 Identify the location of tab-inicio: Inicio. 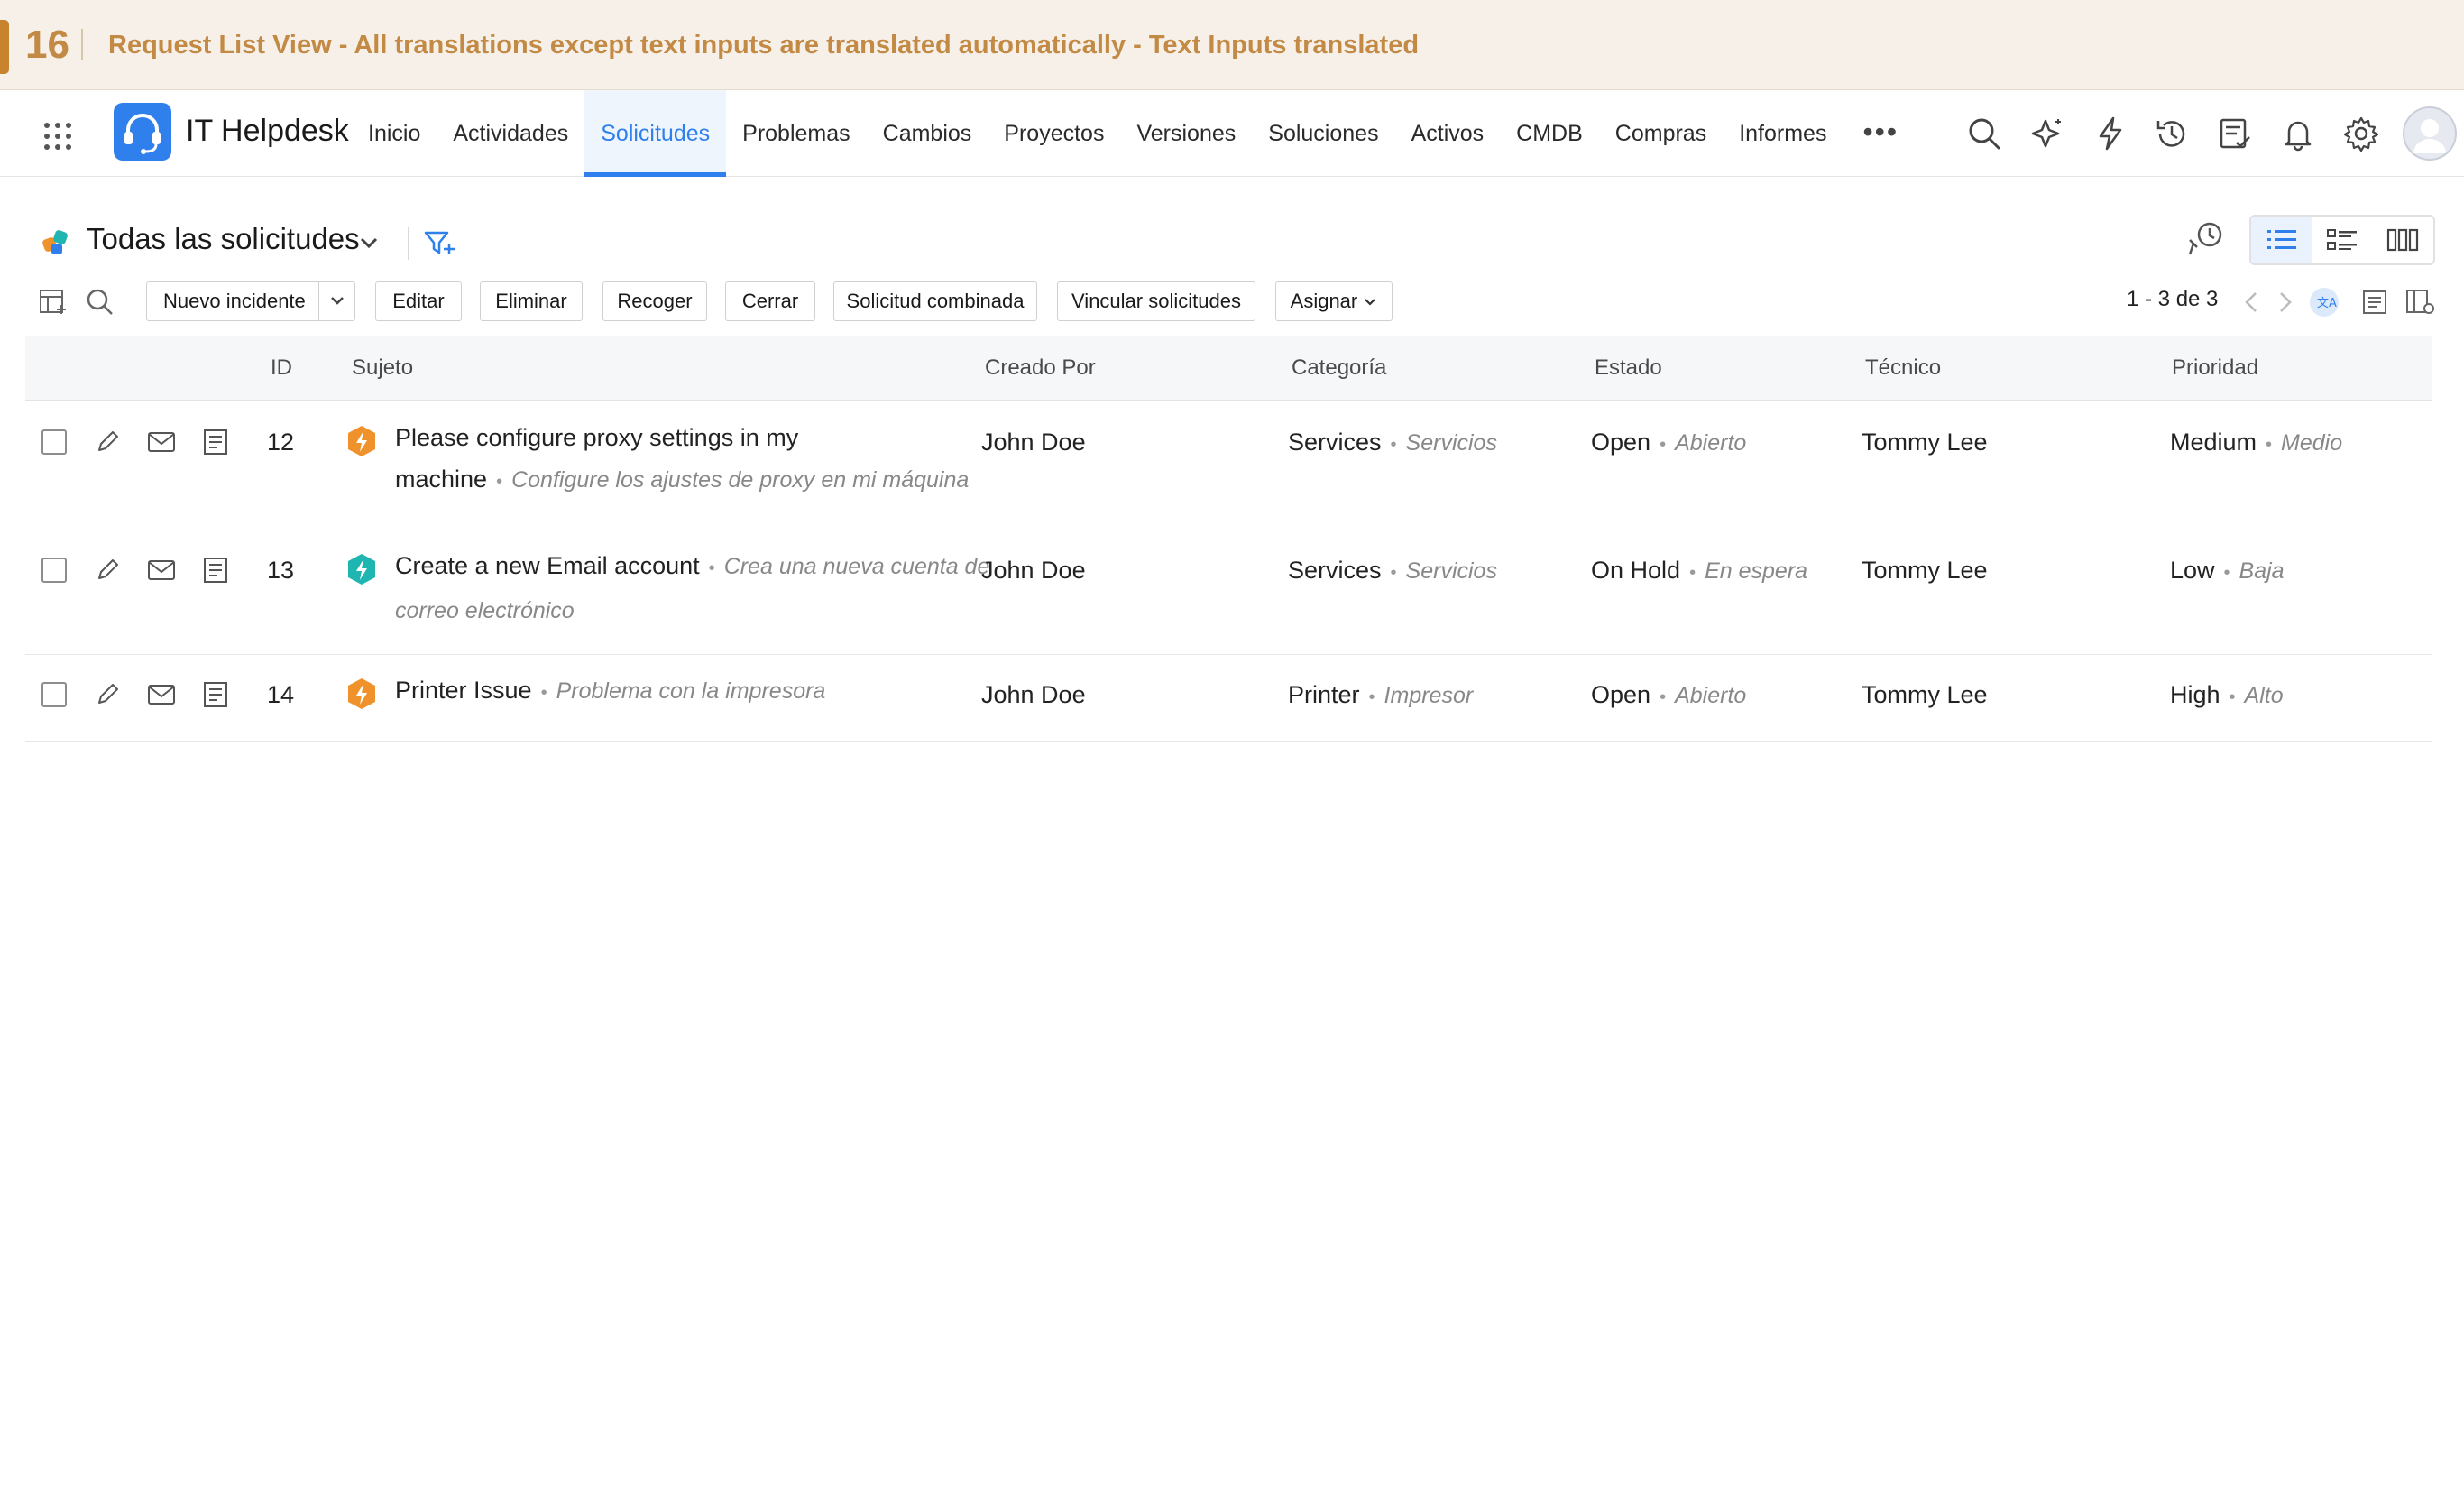
(395, 133).